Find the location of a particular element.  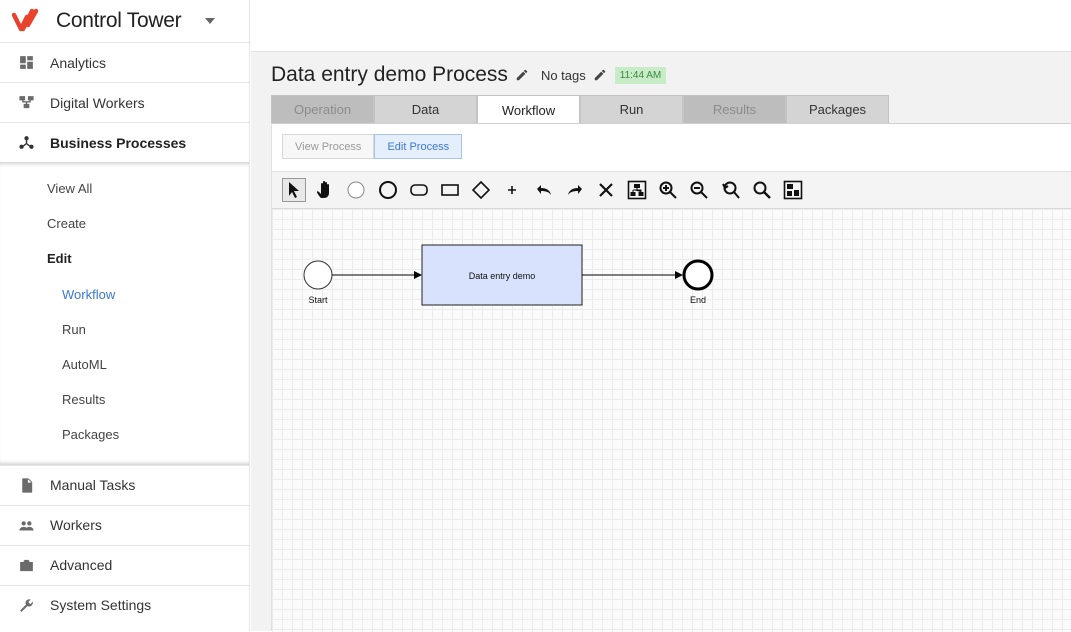

delete-button is located at coordinates (606, 190).